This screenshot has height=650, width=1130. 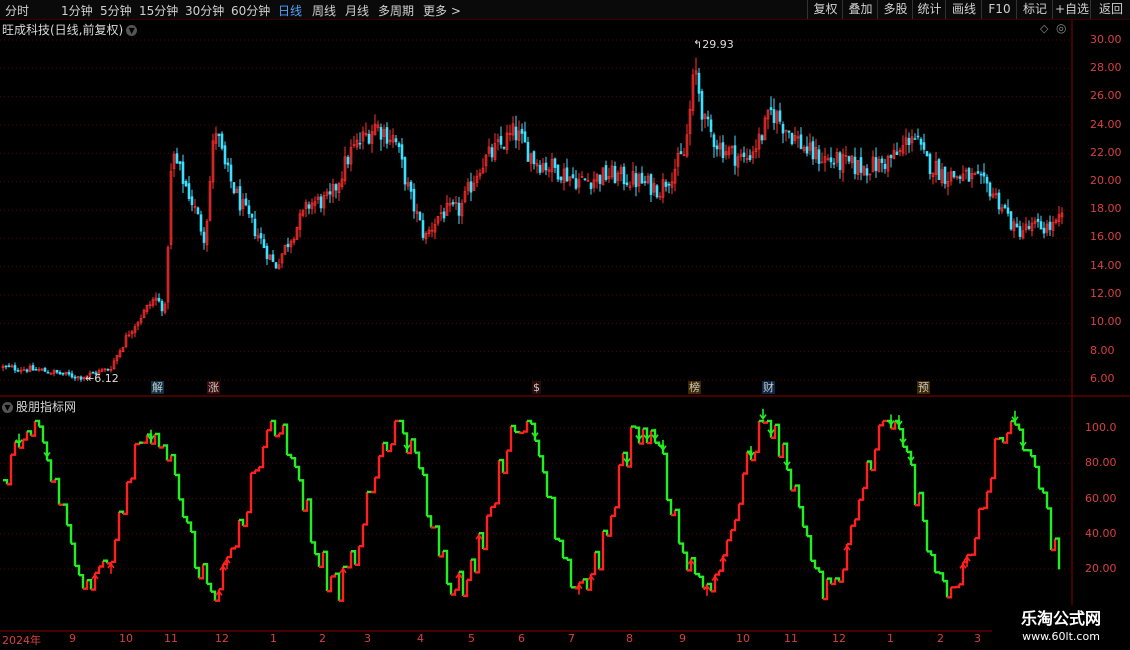 I want to click on indicator-axis-label: 20.00, so click(x=1101, y=568).